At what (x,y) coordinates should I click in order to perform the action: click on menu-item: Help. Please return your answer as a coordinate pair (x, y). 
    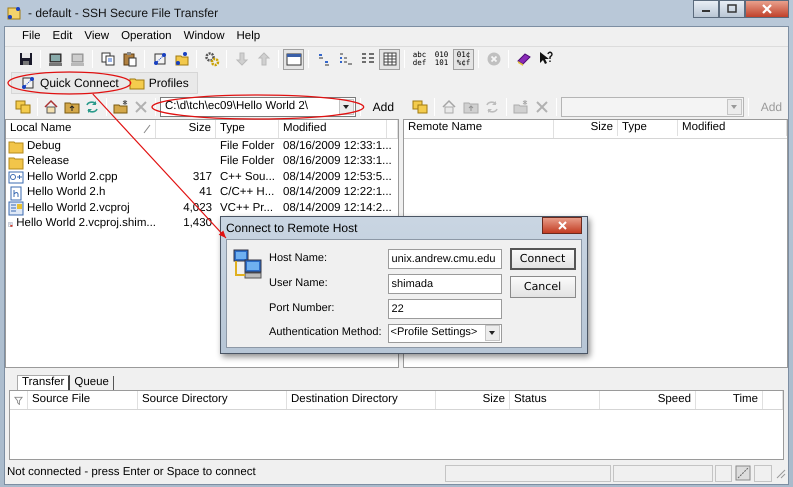
    Looking at the image, I should click on (249, 36).